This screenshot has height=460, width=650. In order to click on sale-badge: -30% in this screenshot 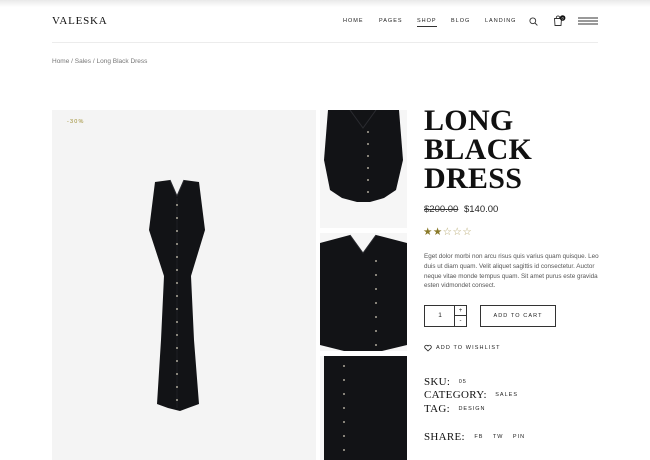, I will do `click(76, 122)`.